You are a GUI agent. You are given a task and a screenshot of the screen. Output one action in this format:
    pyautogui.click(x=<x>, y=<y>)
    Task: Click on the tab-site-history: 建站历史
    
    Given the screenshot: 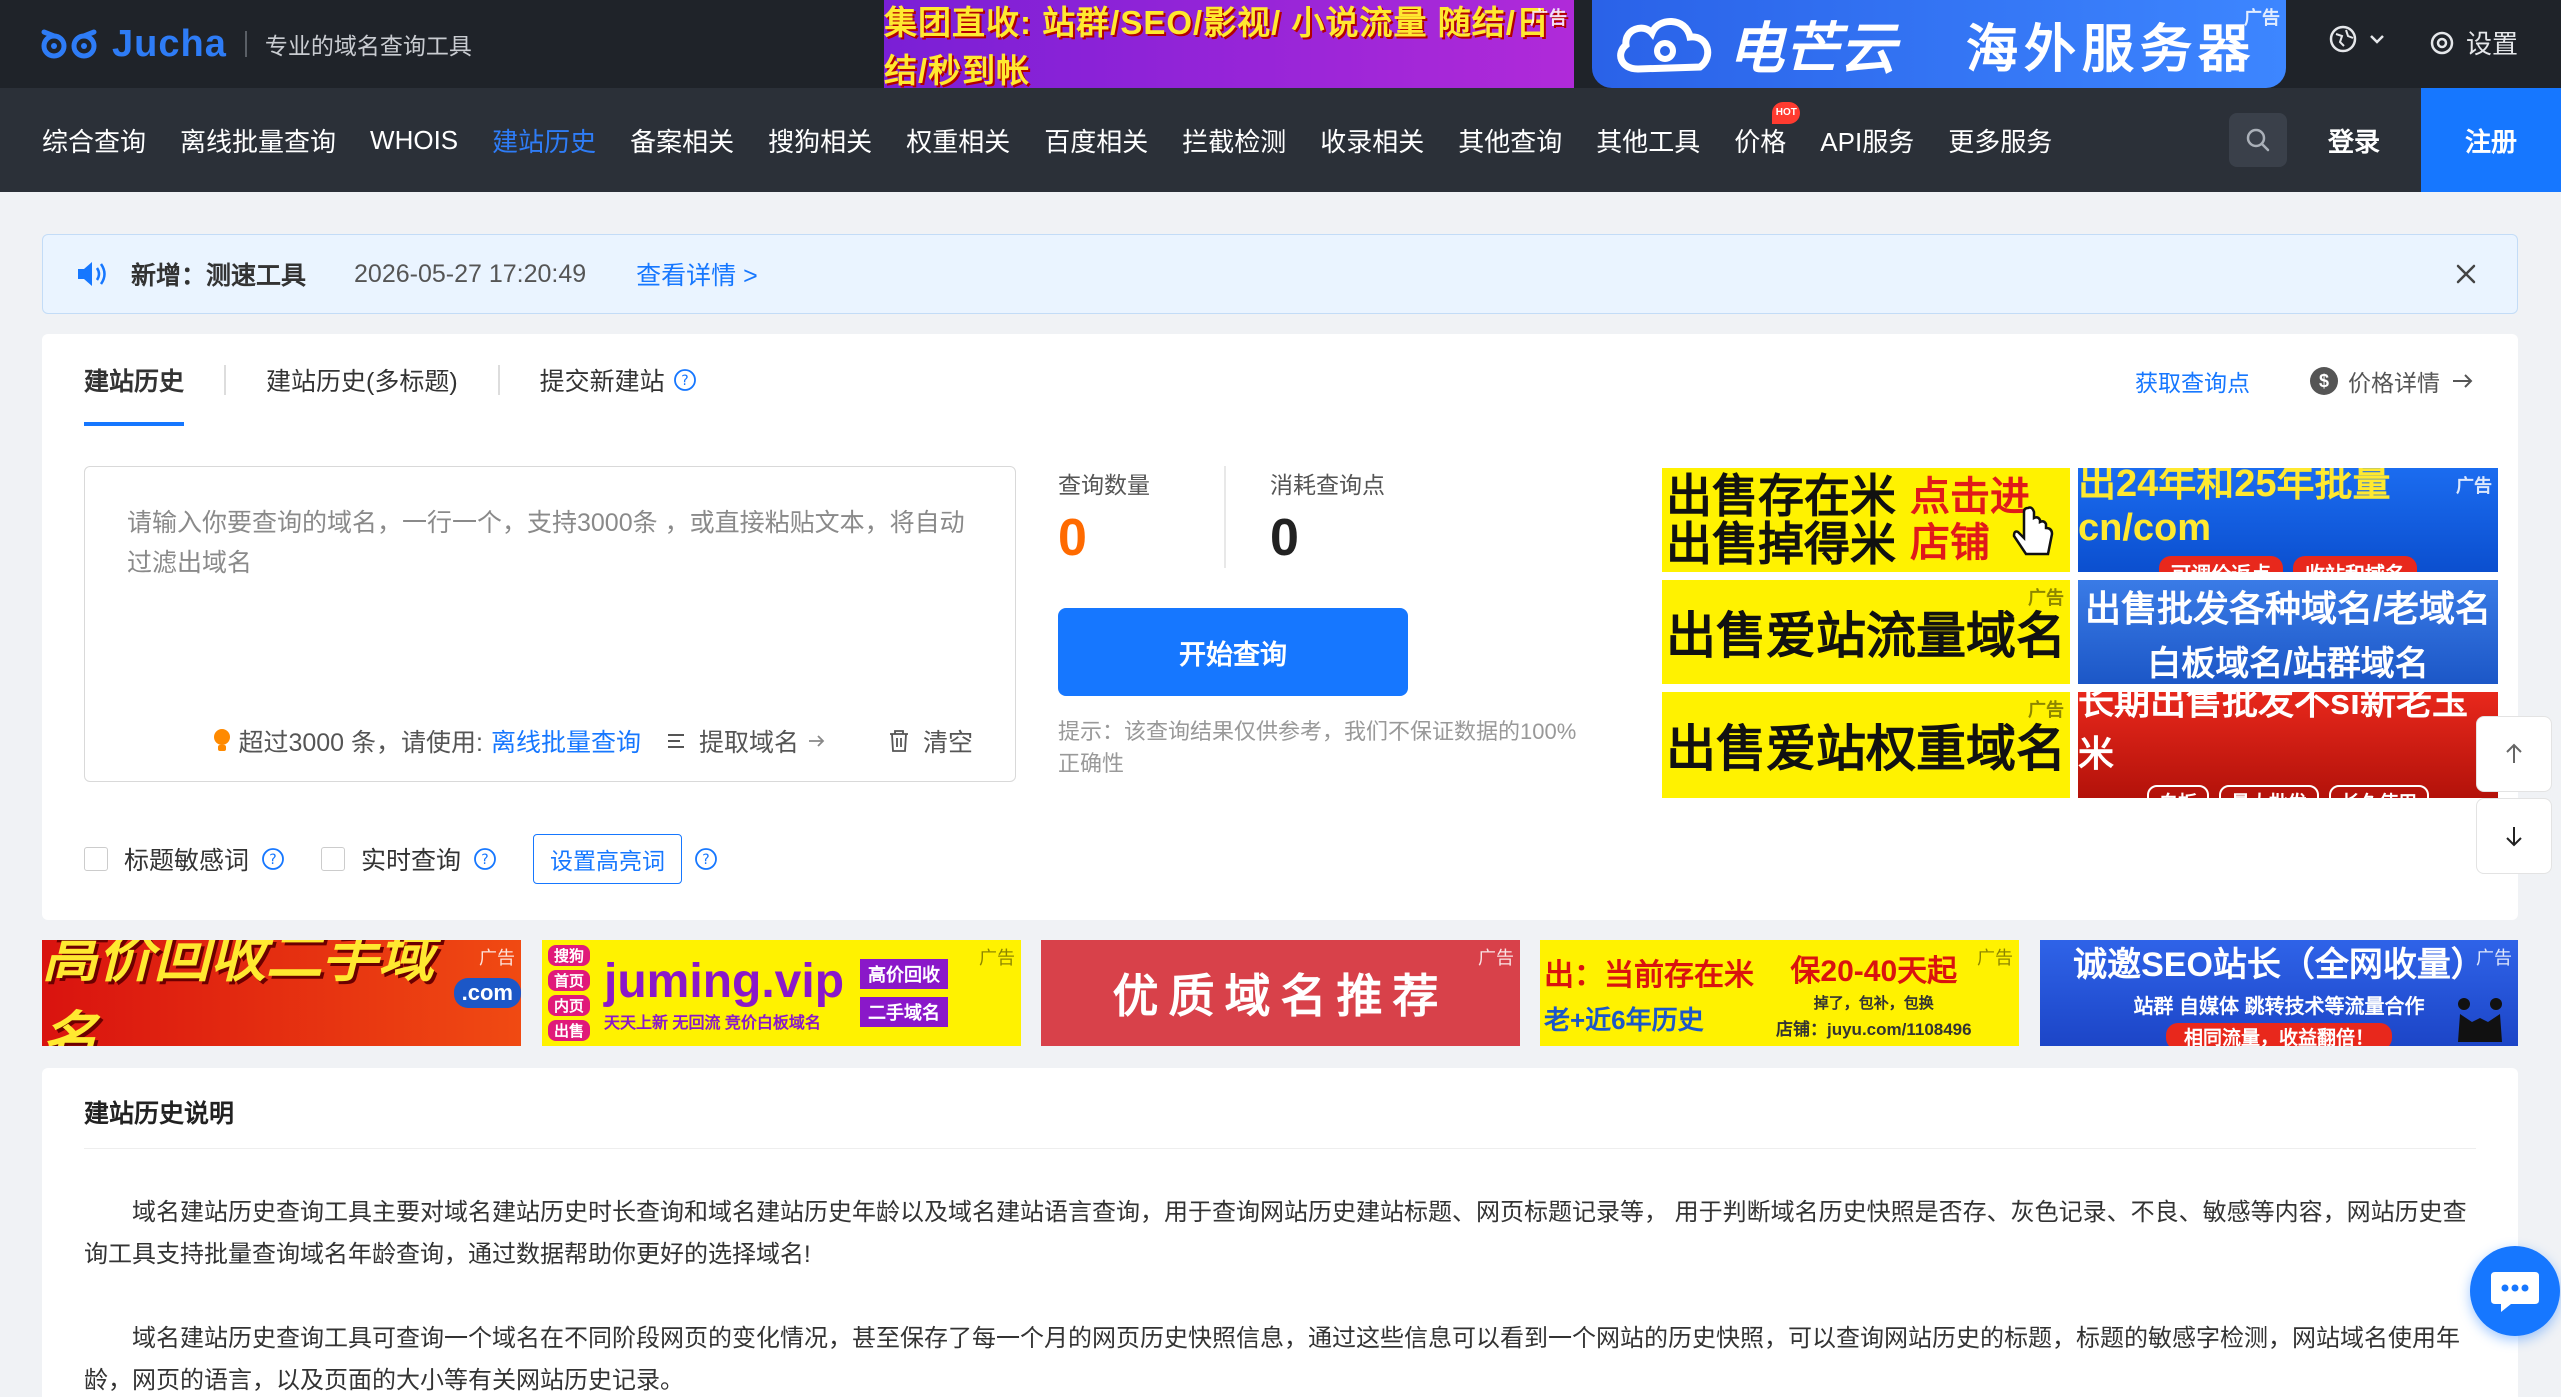 What is the action you would take?
    pyautogui.click(x=134, y=380)
    